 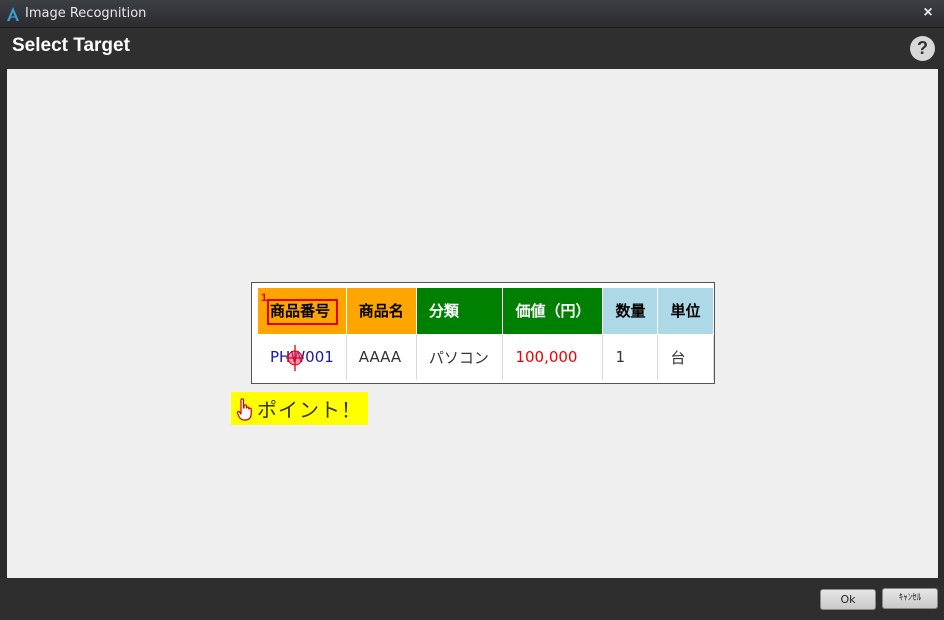 What do you see at coordinates (86, 13) in the screenshot?
I see `window-title: Image Recognition` at bounding box center [86, 13].